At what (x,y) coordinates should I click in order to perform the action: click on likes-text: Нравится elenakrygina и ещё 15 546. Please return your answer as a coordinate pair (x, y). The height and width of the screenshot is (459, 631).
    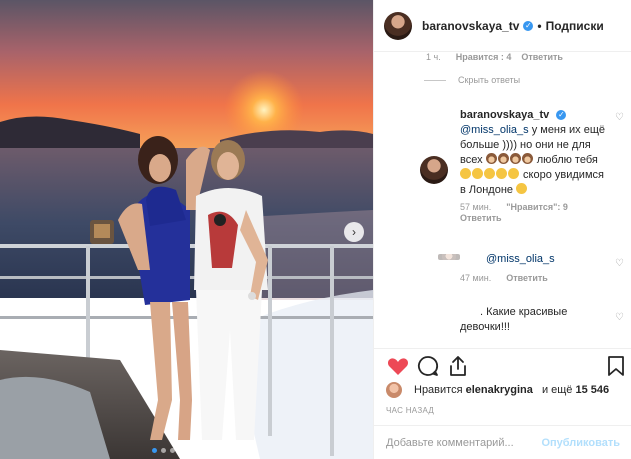
    Looking at the image, I should click on (508, 390).